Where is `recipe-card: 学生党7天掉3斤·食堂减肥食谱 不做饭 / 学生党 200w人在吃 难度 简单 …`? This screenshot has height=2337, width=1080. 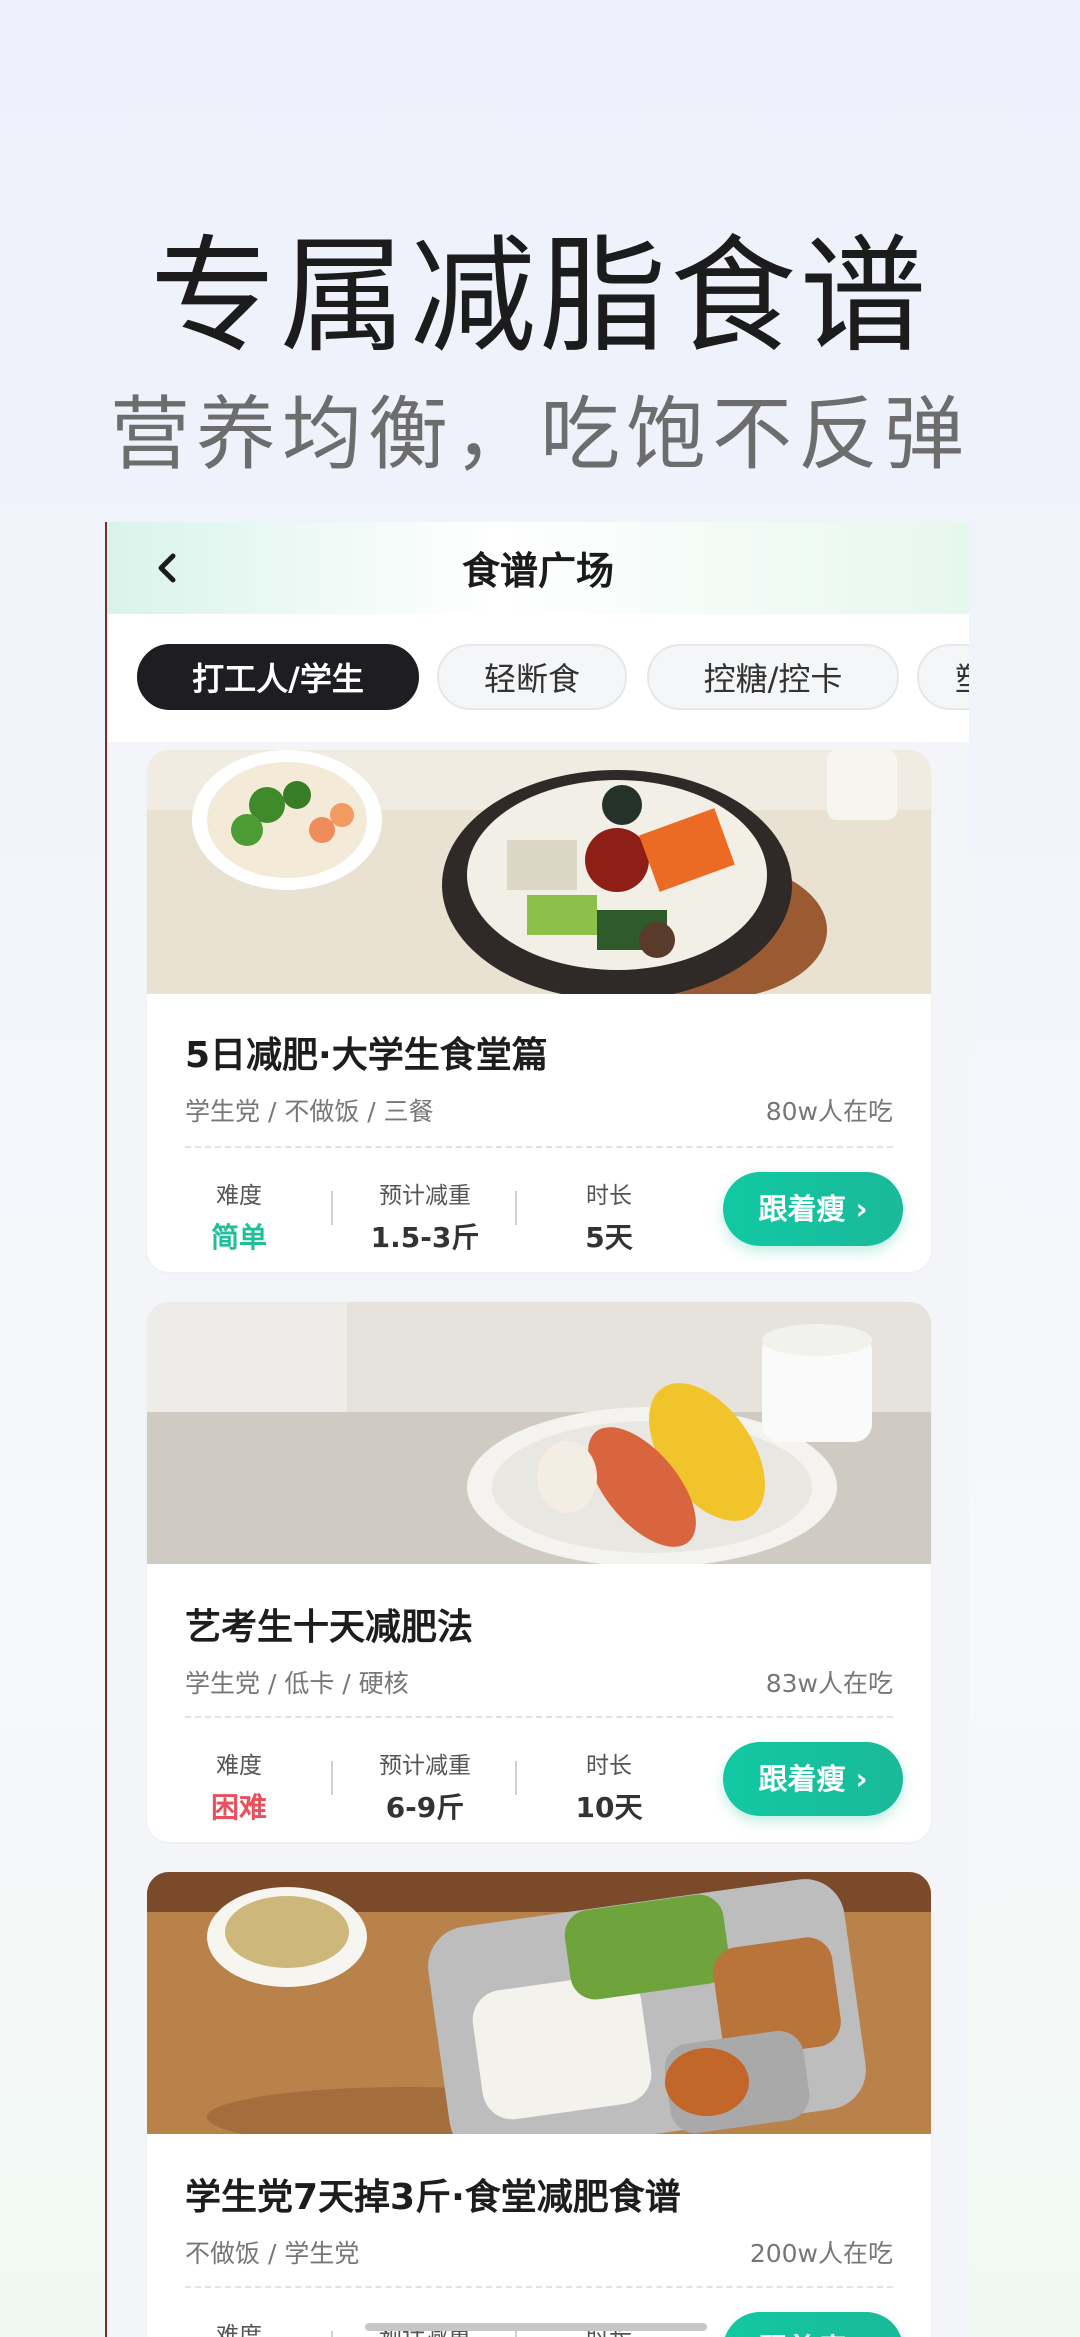 recipe-card: 学生党7天掉3斤·食堂减肥食谱 不做饭 / 学生党 200w人在吃 难度 简单 … is located at coordinates (539, 2104).